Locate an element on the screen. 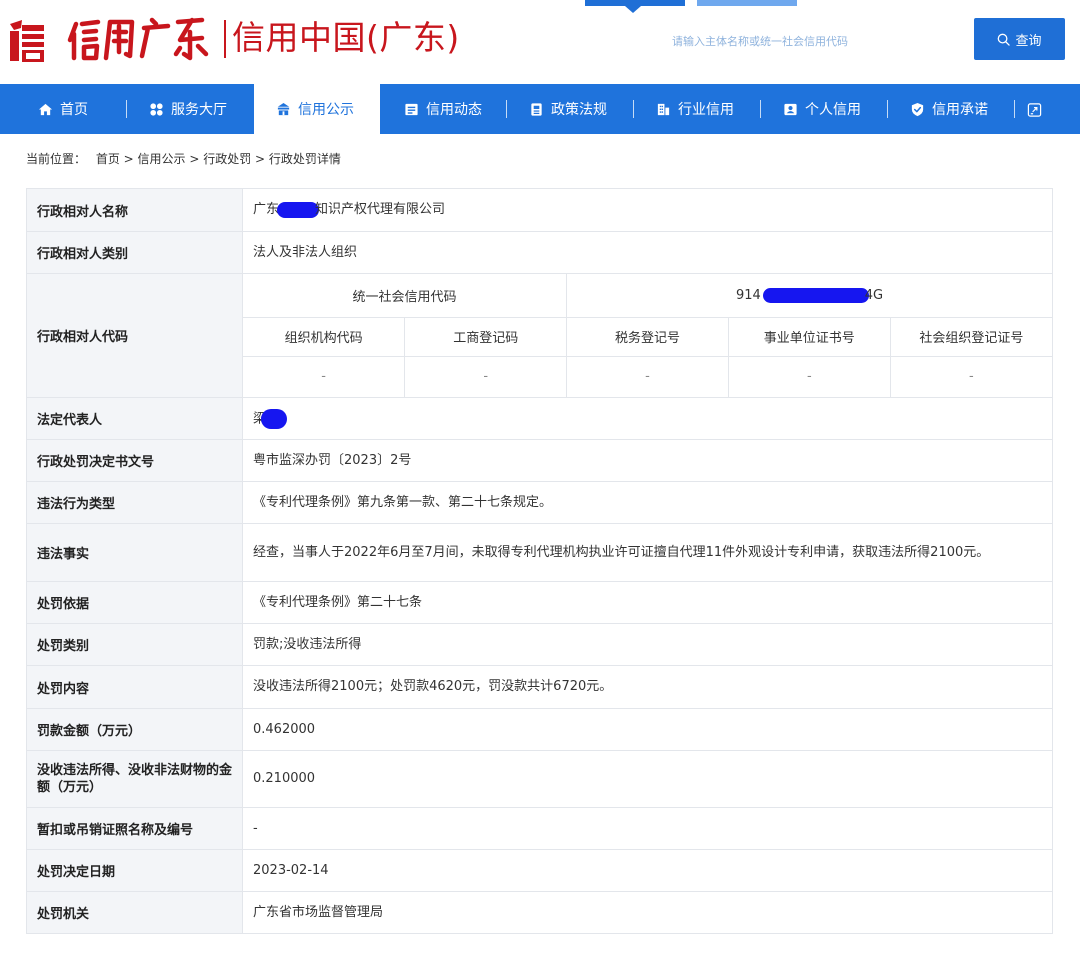 The height and width of the screenshot is (967, 1080). nav-item-home: 首页 is located at coordinates (63, 109).